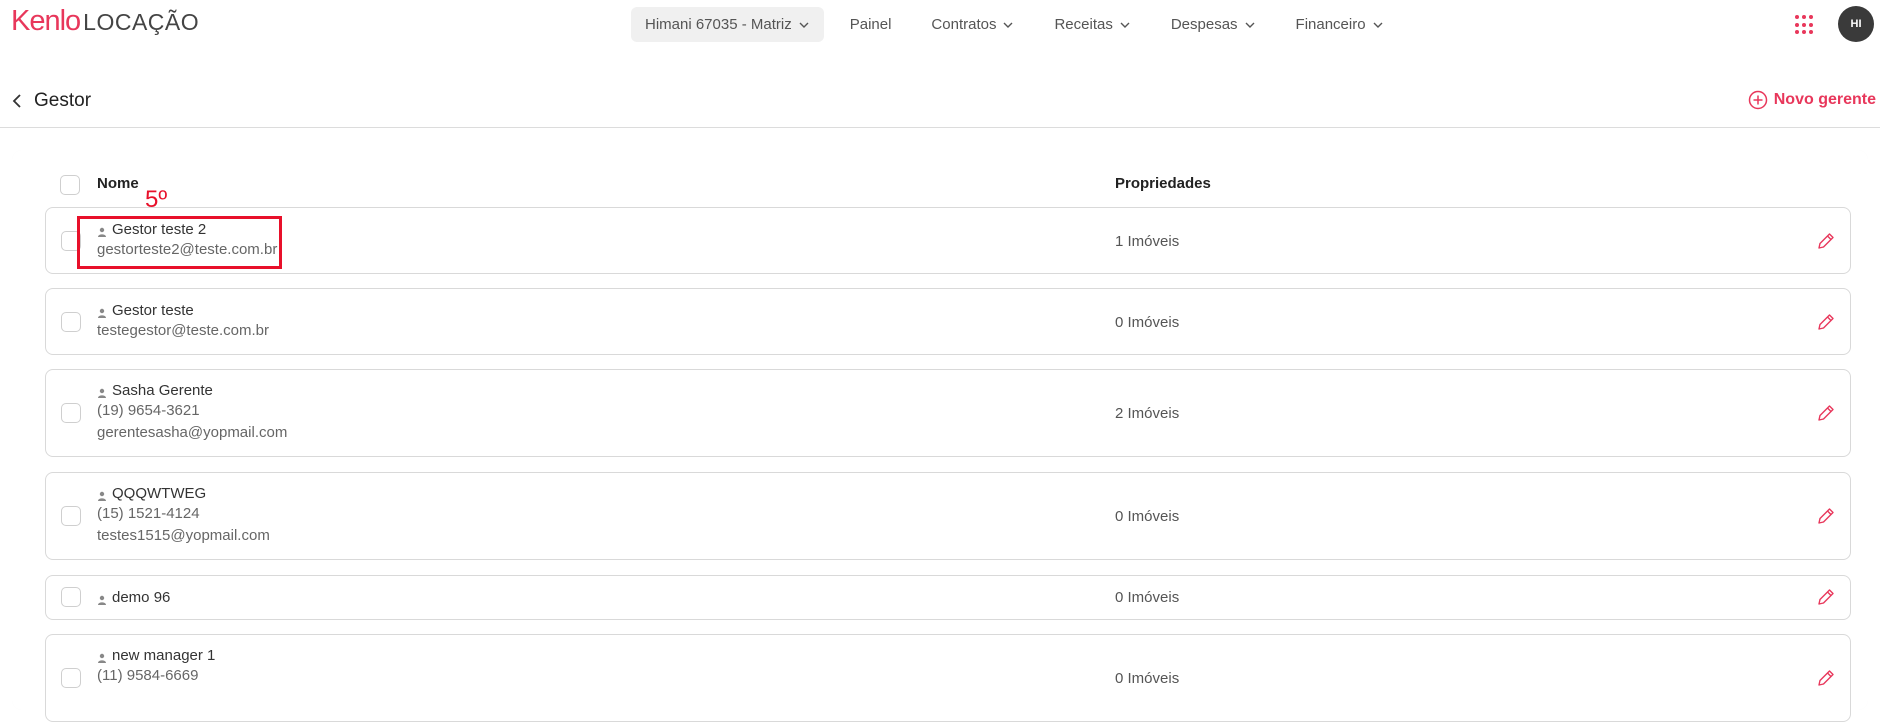 This screenshot has width=1880, height=722. What do you see at coordinates (183, 321) in the screenshot?
I see `row-name-block: Gestor teste testegestor@teste.com.br` at bounding box center [183, 321].